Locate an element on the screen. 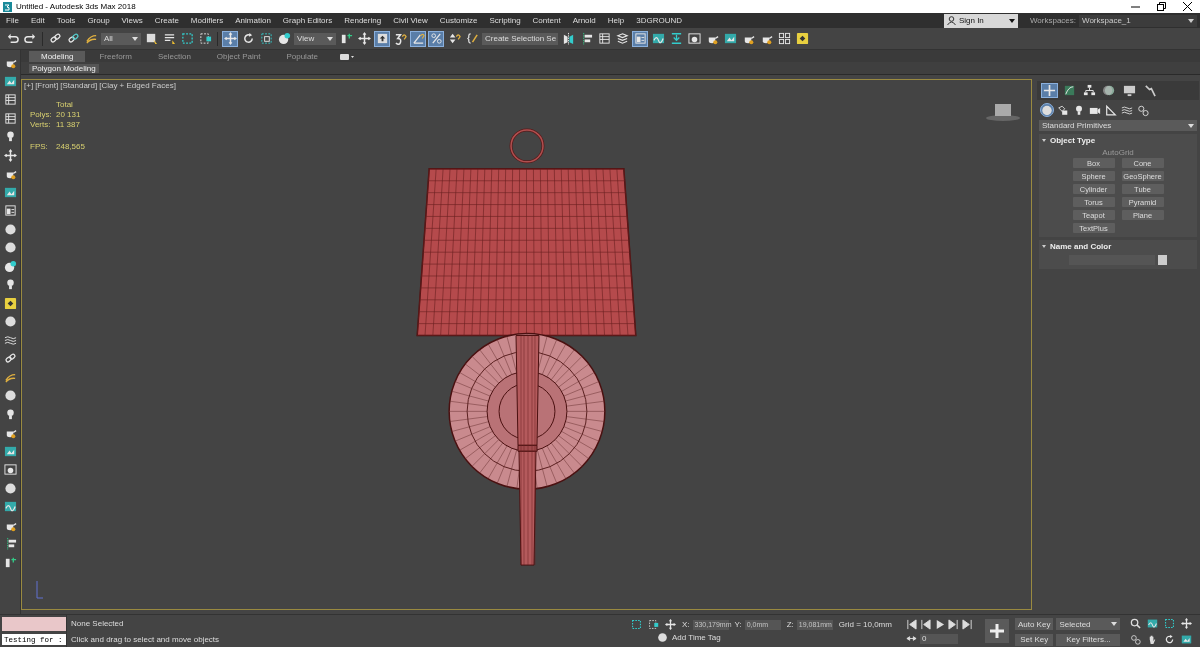 The width and height of the screenshot is (1200, 647). rollout-title: Name and Color is located at coordinates (1081, 246).